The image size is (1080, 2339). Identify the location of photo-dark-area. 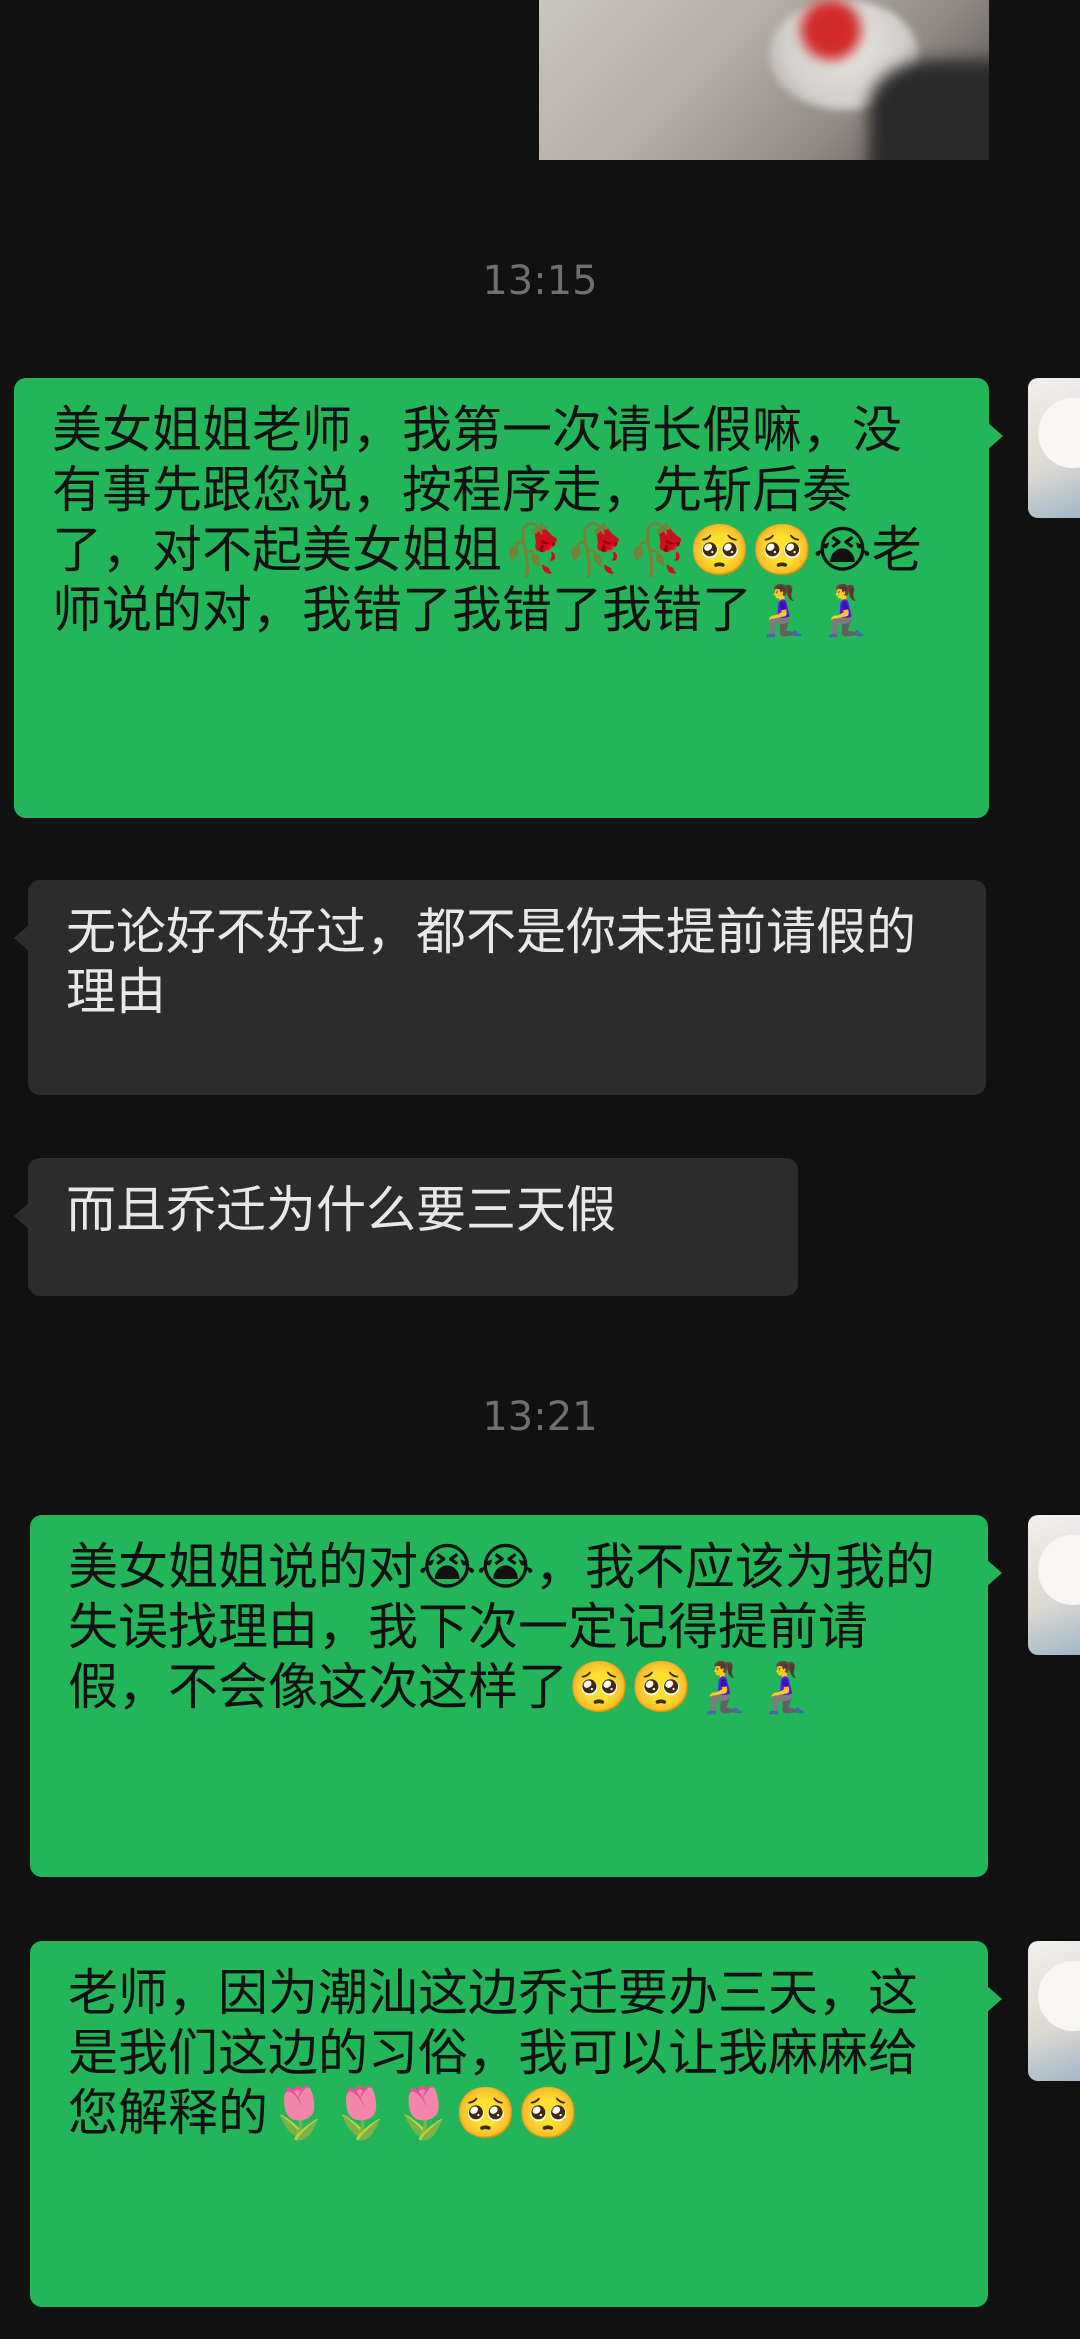
(929, 110).